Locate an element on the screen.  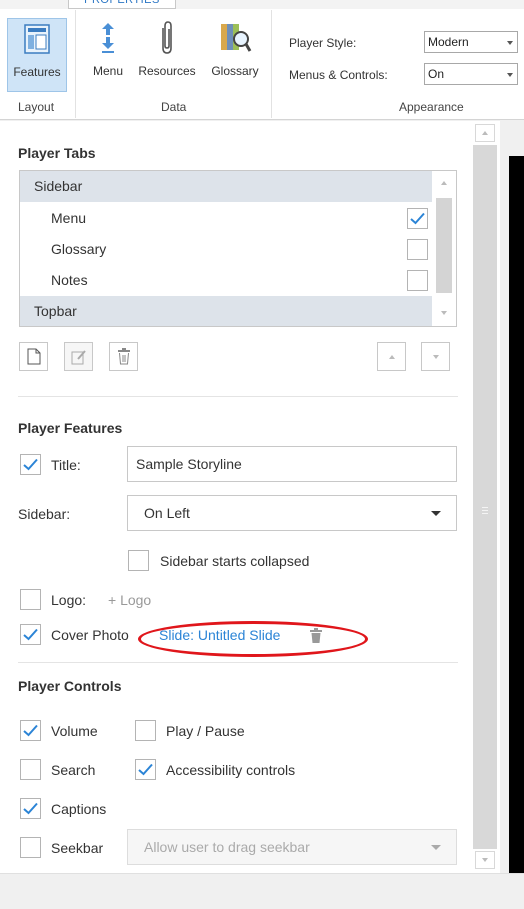
new-document-icon is located at coordinates (33, 356).